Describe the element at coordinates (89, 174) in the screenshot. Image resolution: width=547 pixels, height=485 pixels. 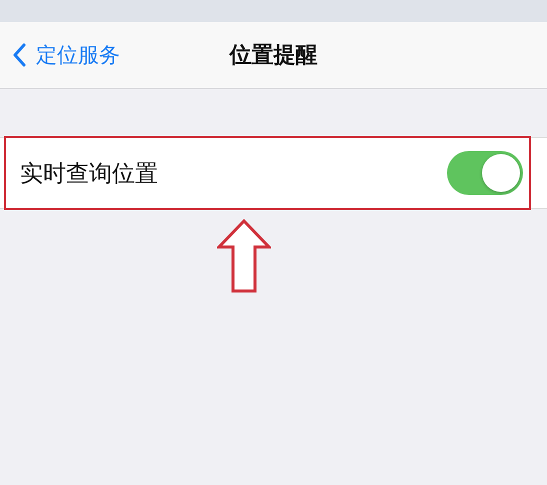
I see `setting-label: 实时查询位置` at that location.